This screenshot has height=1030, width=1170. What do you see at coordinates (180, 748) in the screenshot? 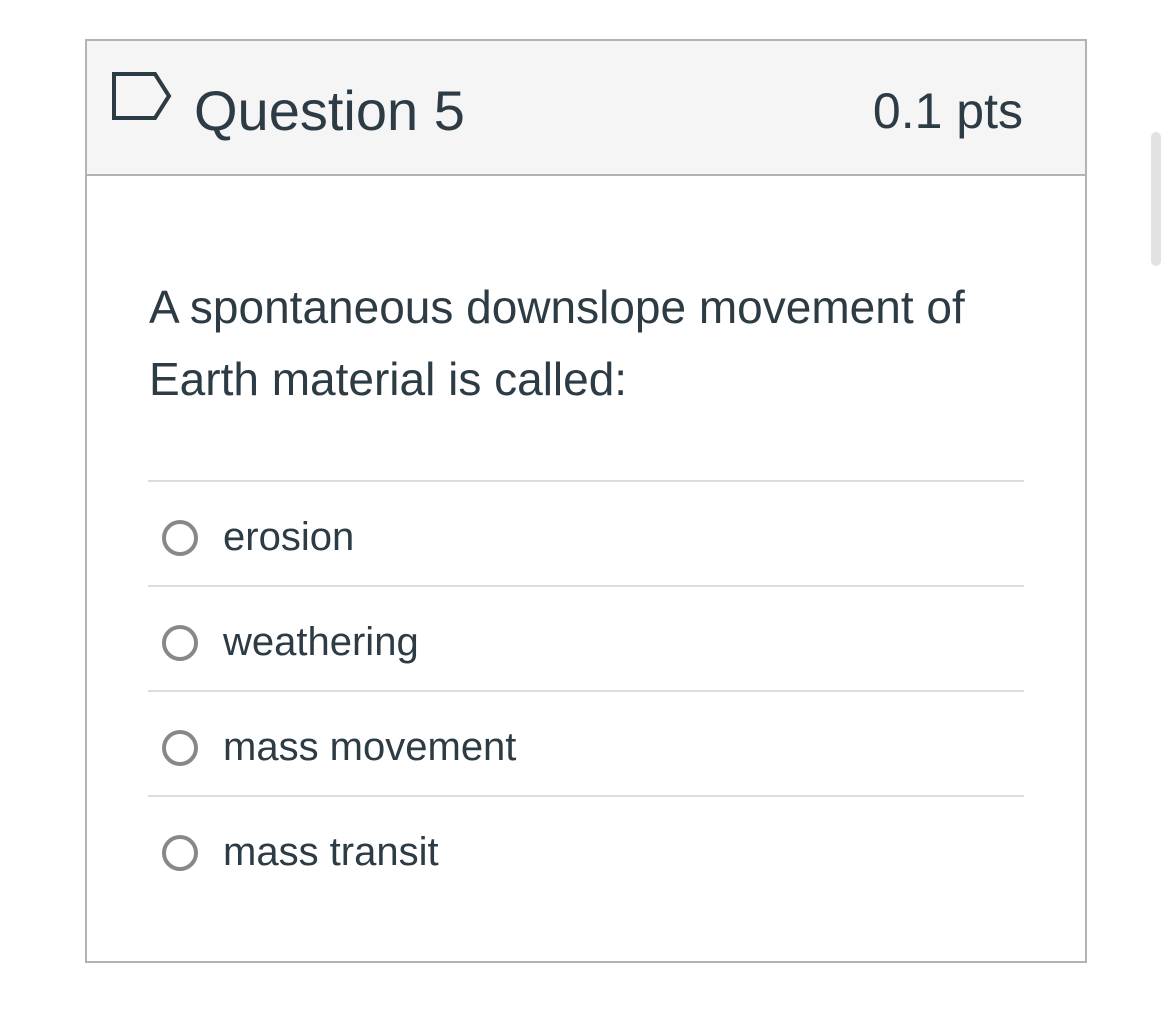
I see `radio-button-mass-movement` at bounding box center [180, 748].